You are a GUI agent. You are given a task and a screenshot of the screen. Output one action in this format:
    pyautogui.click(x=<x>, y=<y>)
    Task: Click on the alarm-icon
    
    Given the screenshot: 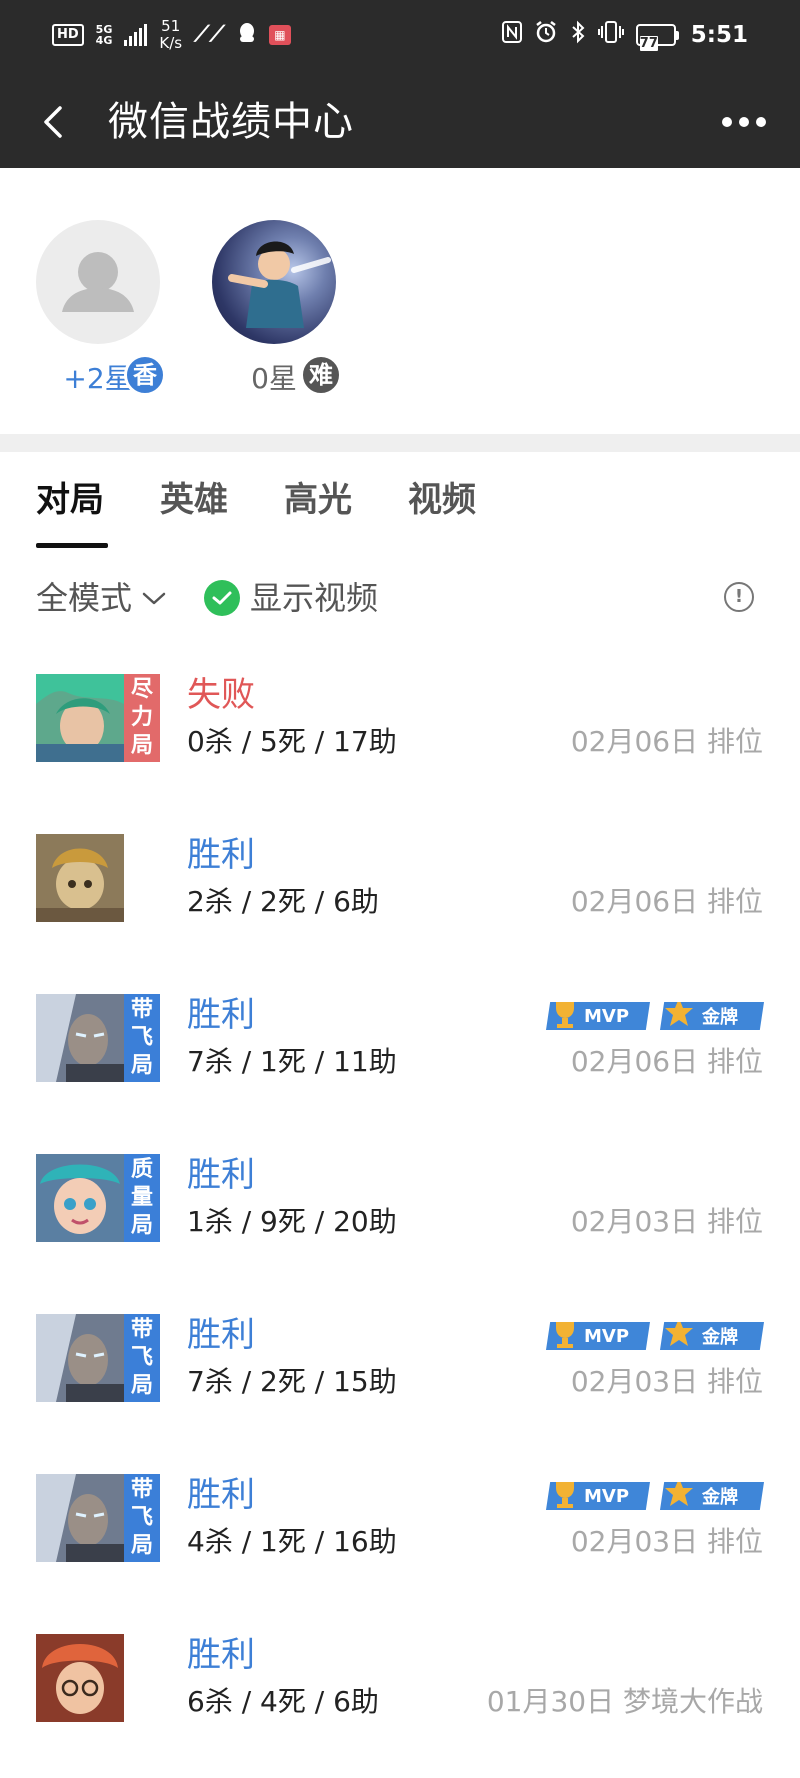 What is the action you would take?
    pyautogui.click(x=546, y=35)
    